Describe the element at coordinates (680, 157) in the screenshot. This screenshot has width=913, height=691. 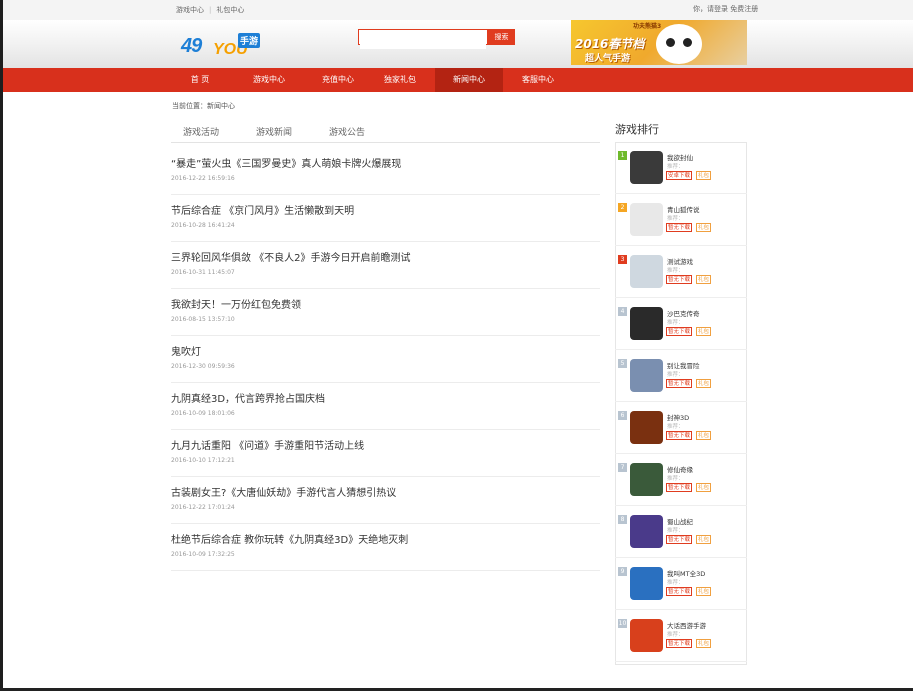
I see `game-name: 我欲封仙` at that location.